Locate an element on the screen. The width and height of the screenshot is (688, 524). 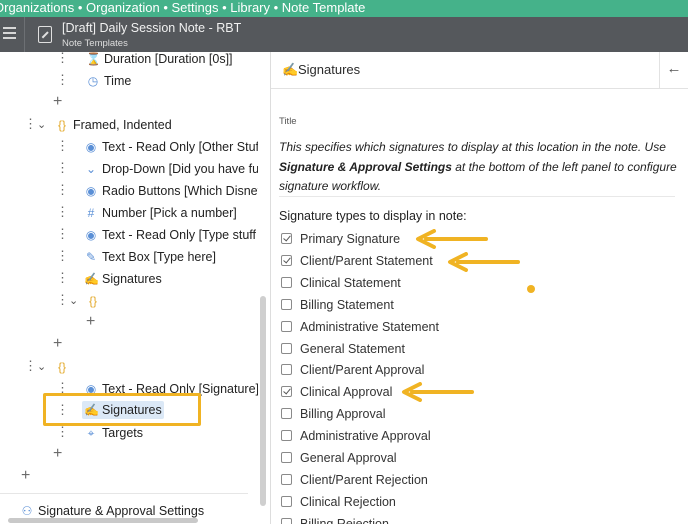
signature-type-label: Clinical Approval is located at coordinates (346, 392).